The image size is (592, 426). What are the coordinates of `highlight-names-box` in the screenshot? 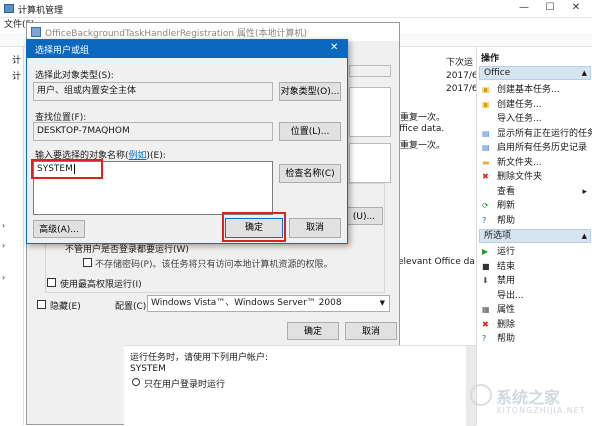 It's located at (67, 169).